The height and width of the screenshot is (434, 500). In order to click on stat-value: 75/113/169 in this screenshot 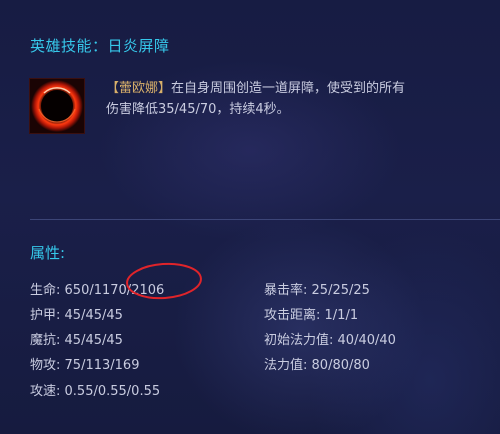, I will do `click(102, 365)`.